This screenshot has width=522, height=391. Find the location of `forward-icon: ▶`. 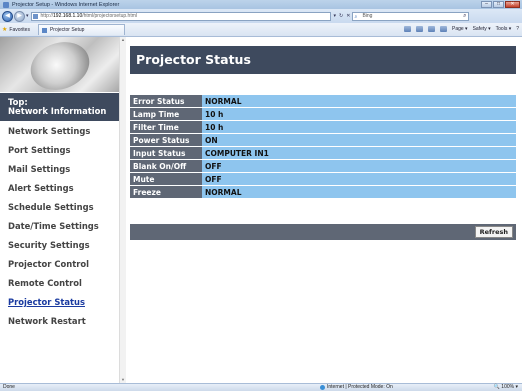

forward-icon: ▶ is located at coordinates (19, 15).